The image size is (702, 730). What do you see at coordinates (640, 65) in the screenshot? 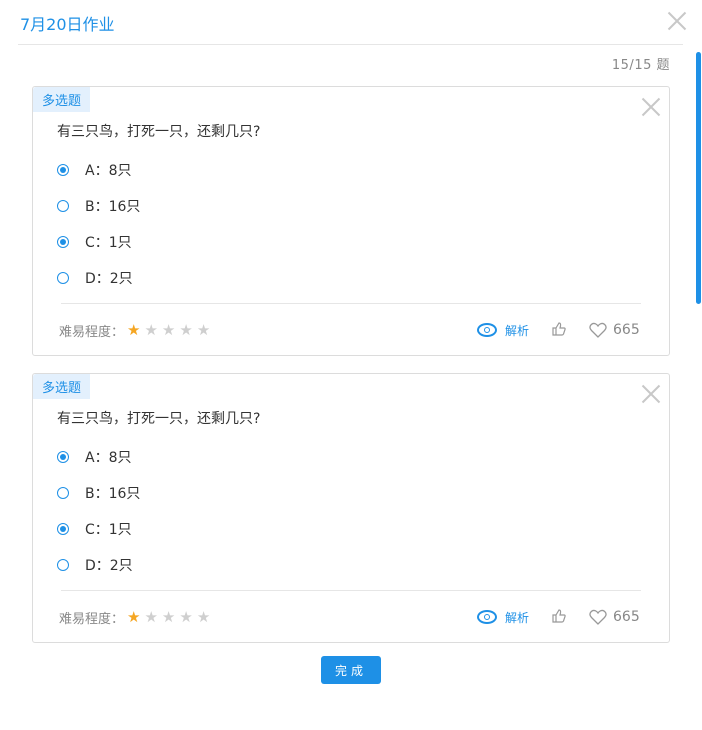
I see `question-counter: 15/15 题` at bounding box center [640, 65].